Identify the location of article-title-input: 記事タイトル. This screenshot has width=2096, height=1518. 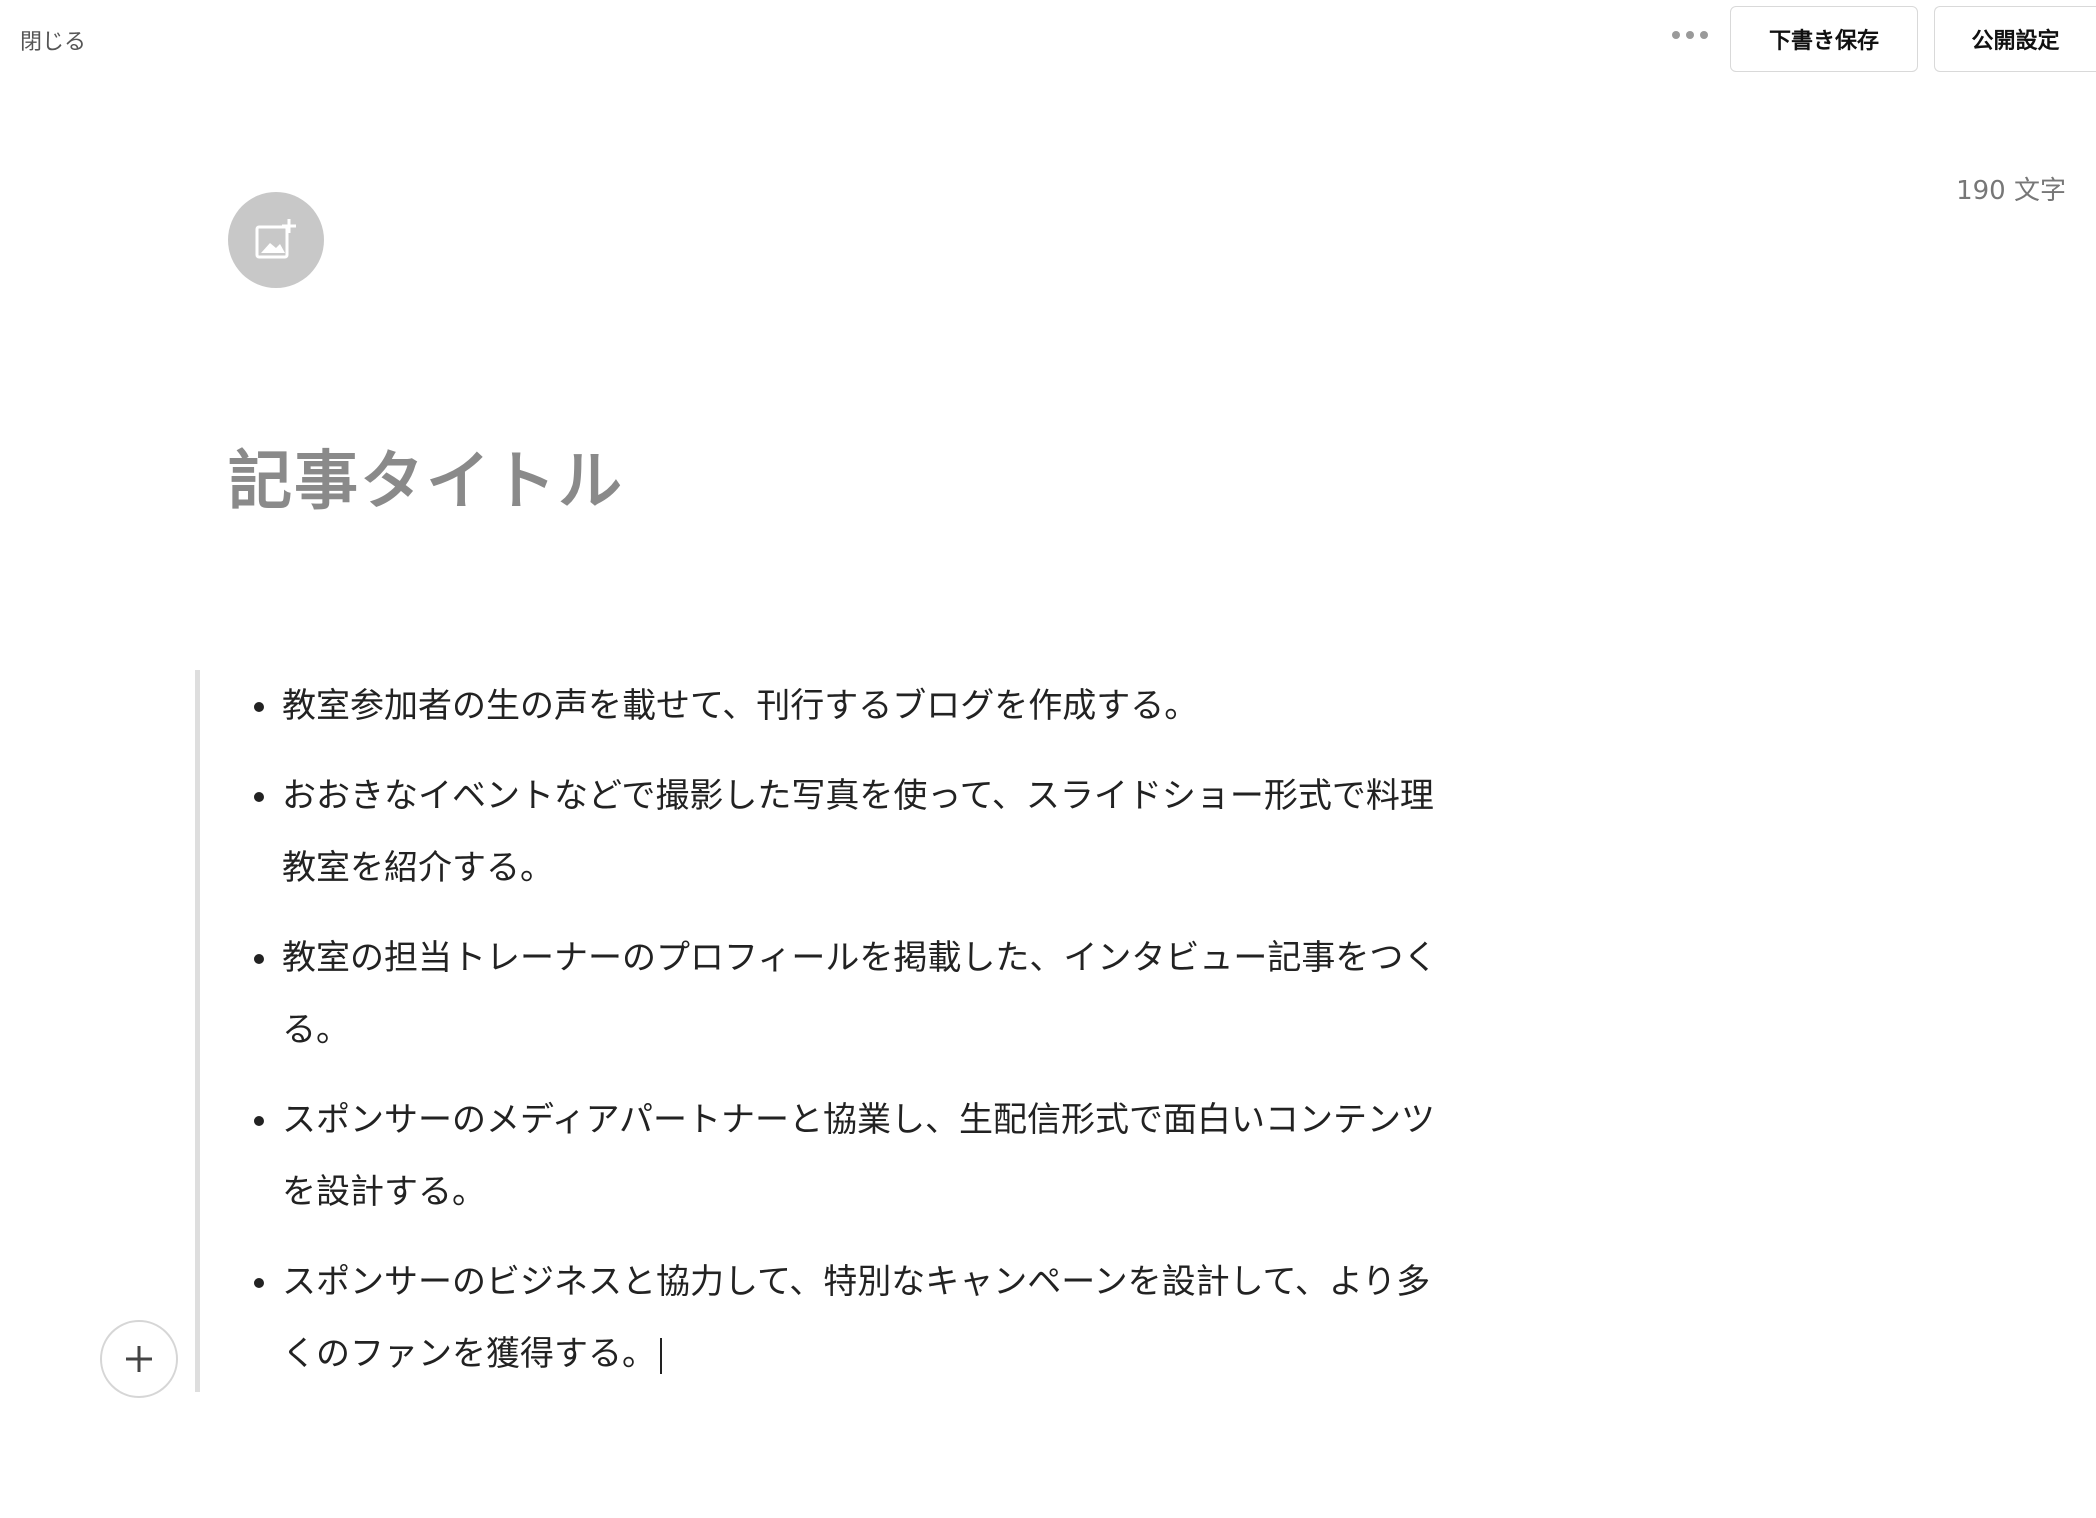
(426, 476).